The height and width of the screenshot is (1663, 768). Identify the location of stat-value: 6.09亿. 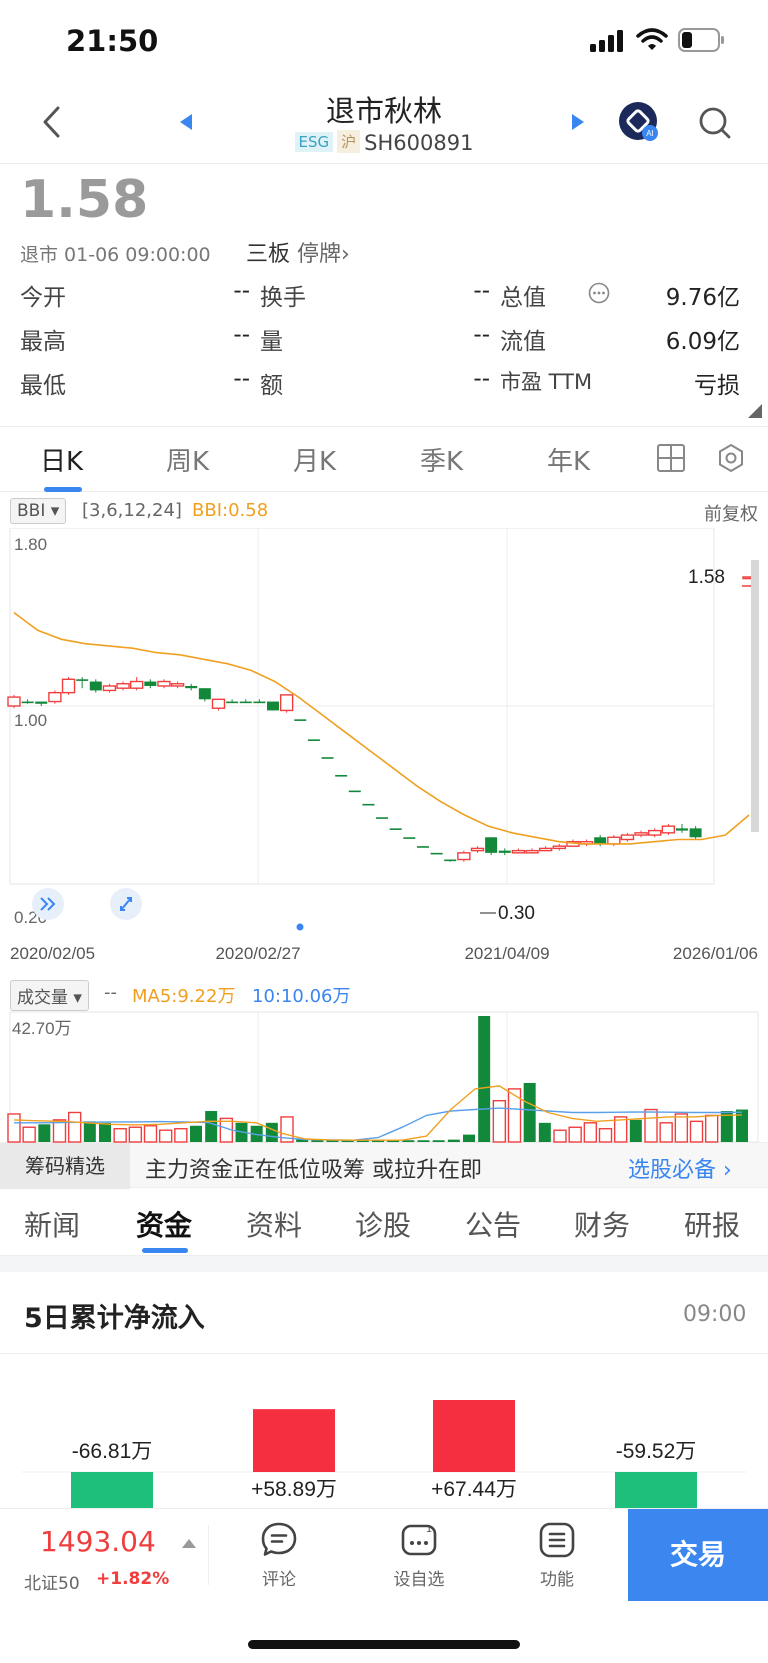
(702, 342).